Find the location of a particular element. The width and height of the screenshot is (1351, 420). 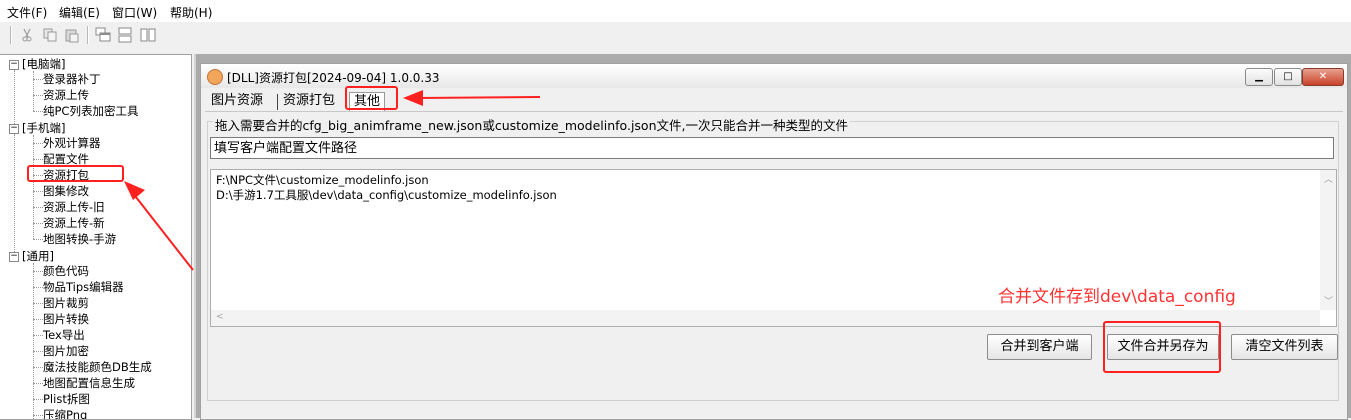

tab-image-resources: 图片资源 is located at coordinates (237, 101).